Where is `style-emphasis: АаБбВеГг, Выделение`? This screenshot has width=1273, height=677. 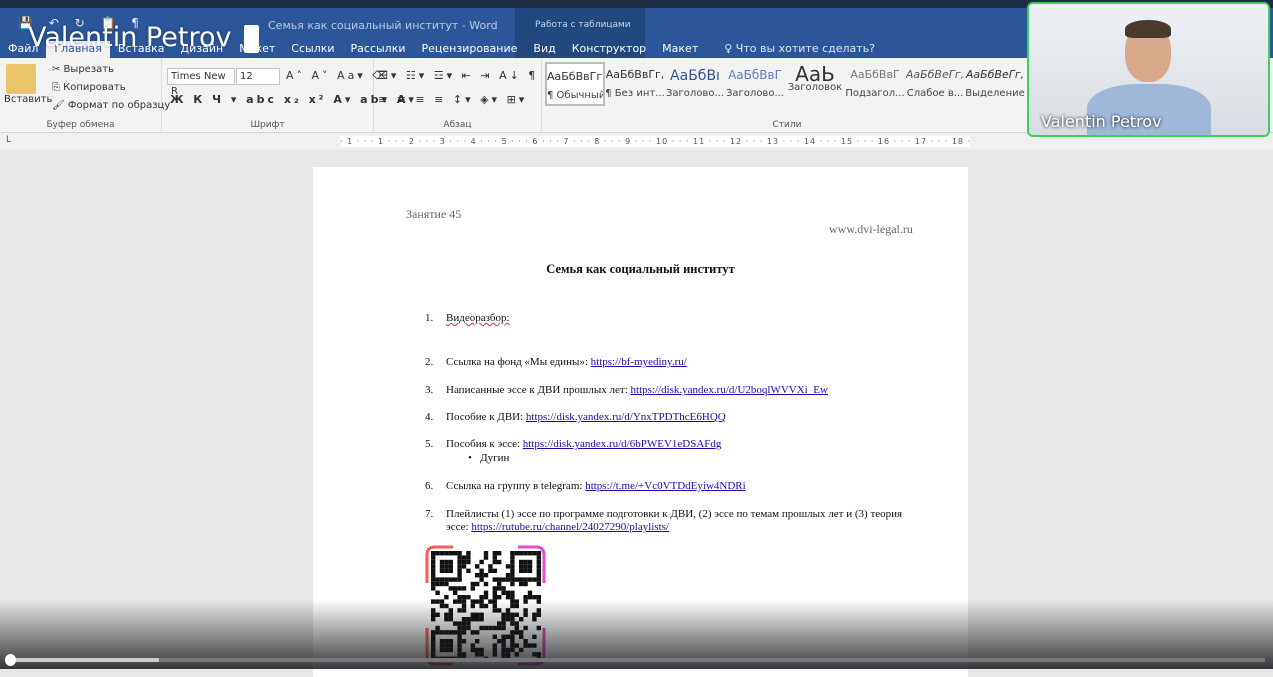 style-emphasis: АаБбВеГг, Выделение is located at coordinates (995, 84).